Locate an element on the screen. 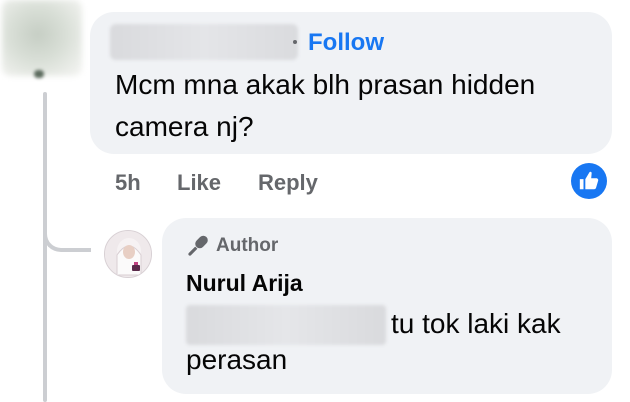  thread-line is located at coordinates (45, 247).